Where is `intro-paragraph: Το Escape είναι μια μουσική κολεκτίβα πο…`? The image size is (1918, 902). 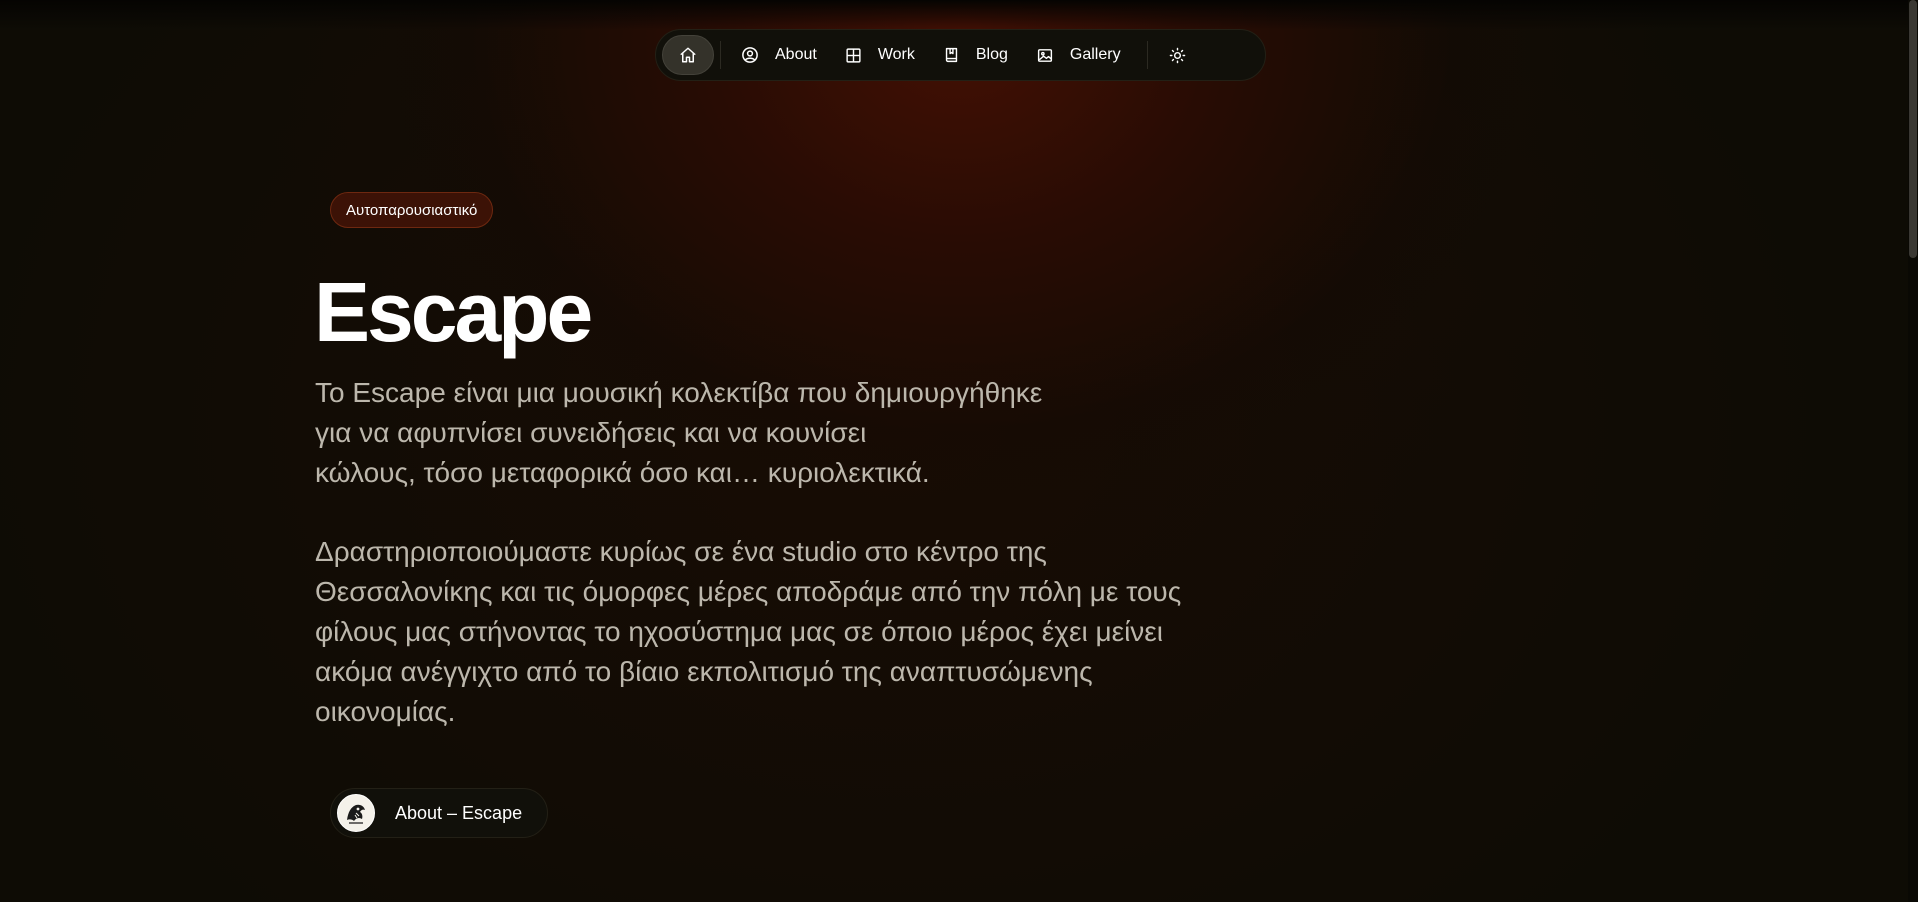
intro-paragraph: Το Escape είναι μια μουσική κολεκτίβα πο… is located at coordinates (679, 432).